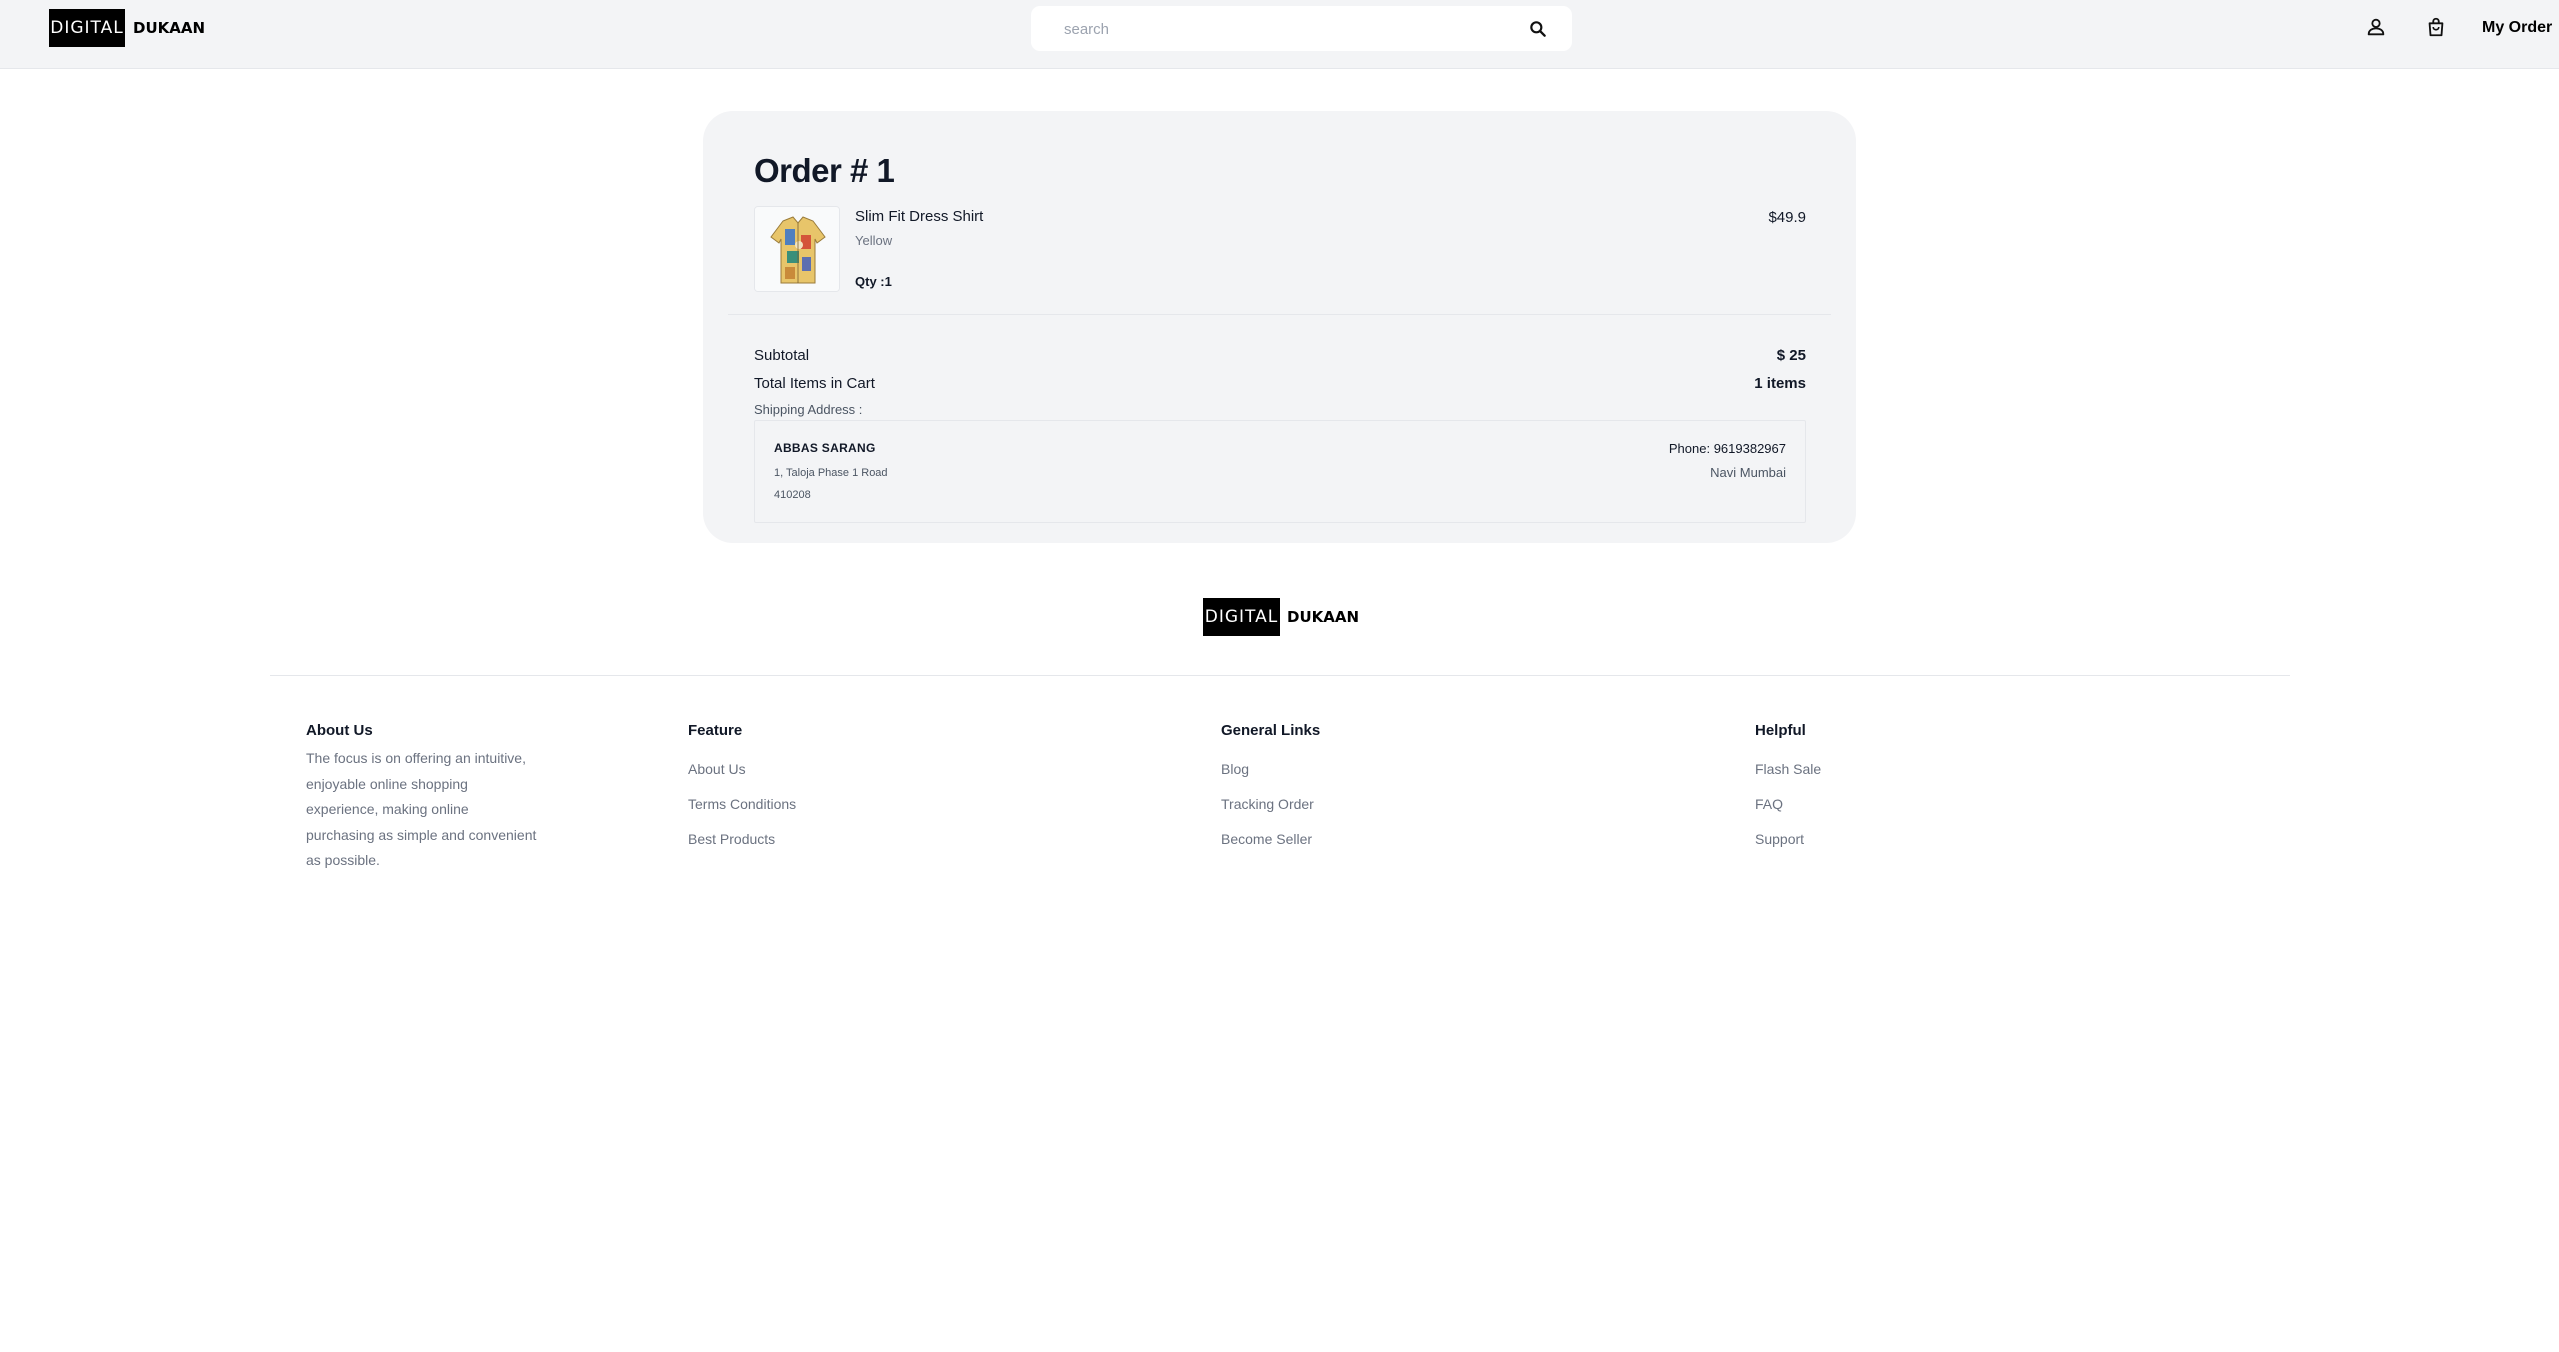 This screenshot has height=1352, width=2559. Describe the element at coordinates (1780, 730) in the screenshot. I see `footer-helpful-heading: Helpful` at that location.